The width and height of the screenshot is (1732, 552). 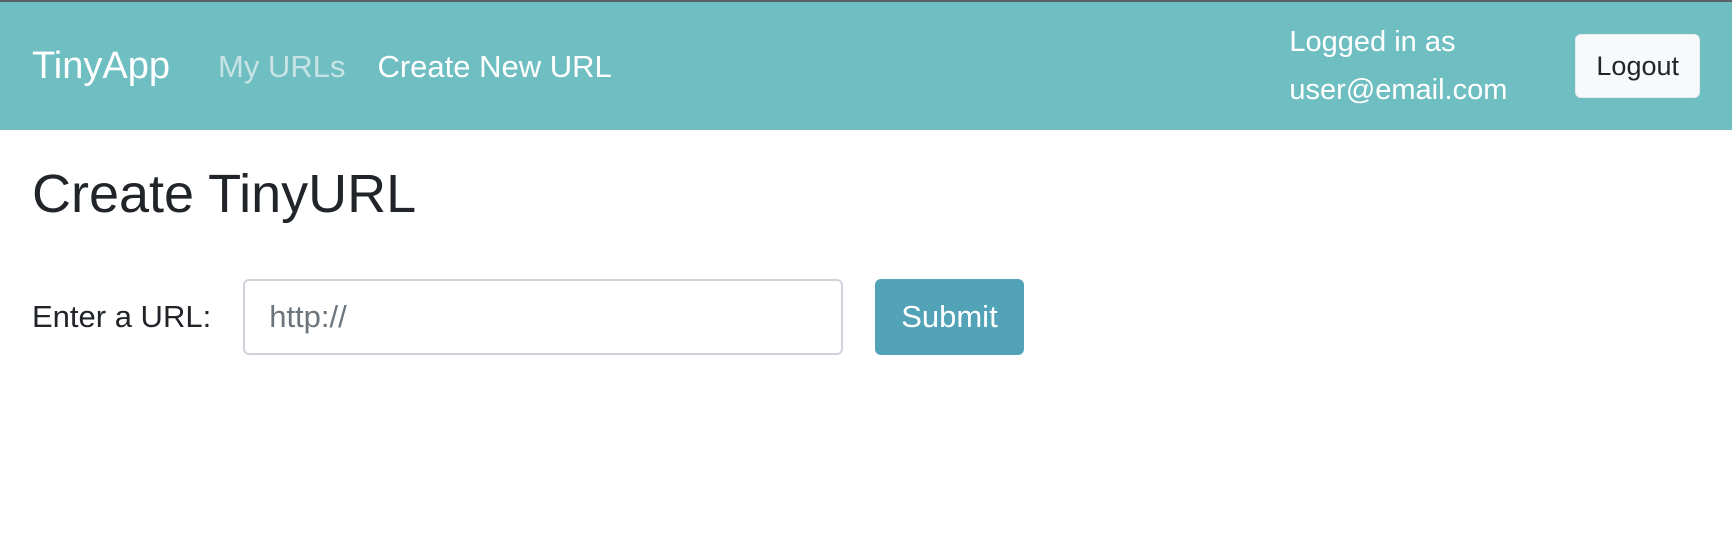 What do you see at coordinates (949, 316) in the screenshot?
I see `submit-button: Submit` at bounding box center [949, 316].